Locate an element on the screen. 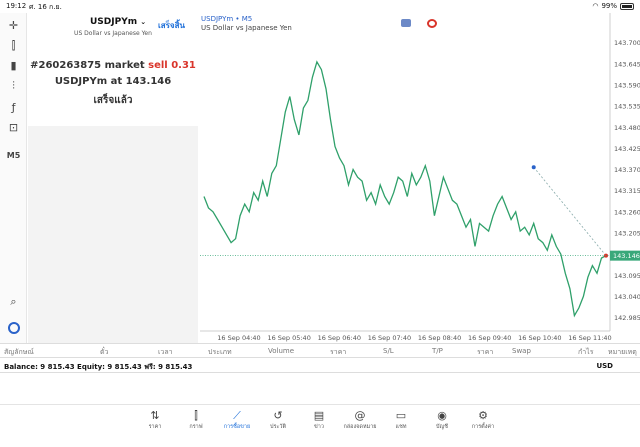 This screenshot has width=640, height=447. column-header: T/P is located at coordinates (437, 351).